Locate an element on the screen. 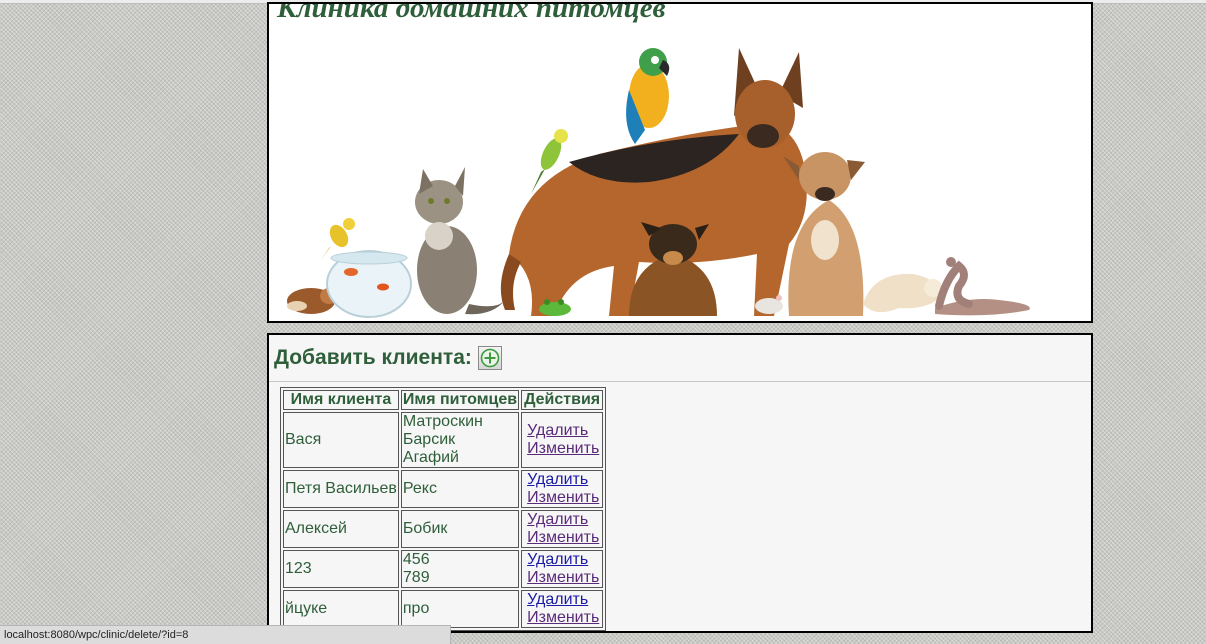 This screenshot has width=1206, height=644. table-header-row: Имя клиента Имя питомцев Действия is located at coordinates (443, 400).